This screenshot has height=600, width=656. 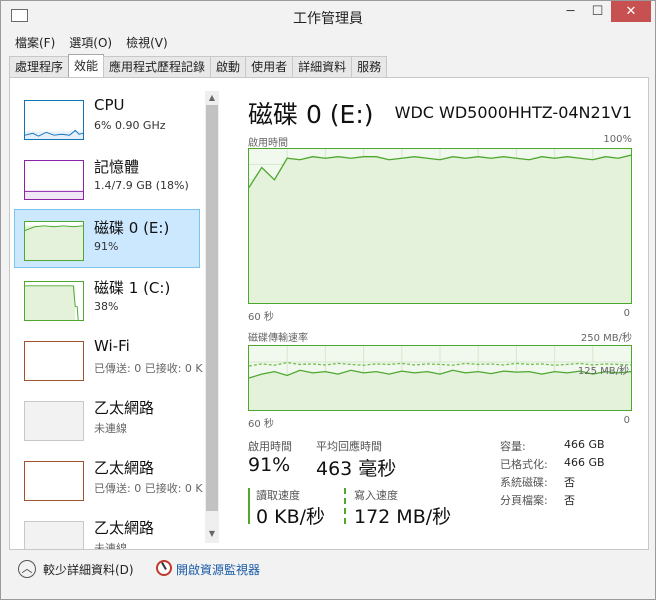 What do you see at coordinates (269, 66) in the screenshot?
I see `tab-users: 使用者` at bounding box center [269, 66].